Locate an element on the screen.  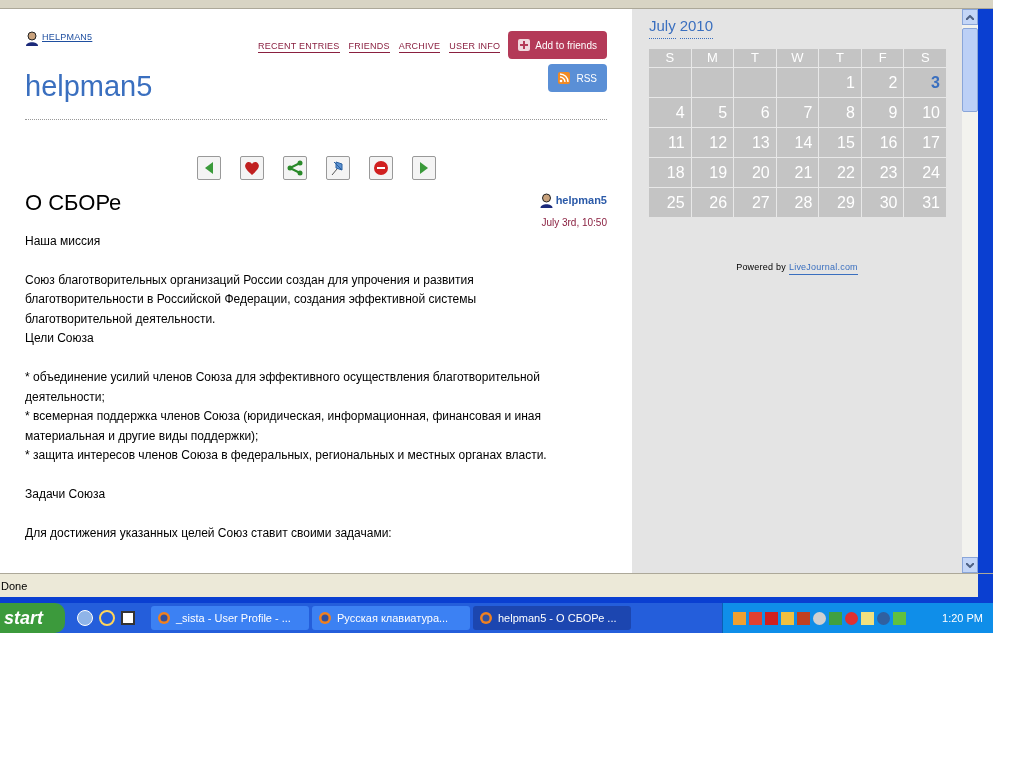
pin-button is located at coordinates (337, 168).